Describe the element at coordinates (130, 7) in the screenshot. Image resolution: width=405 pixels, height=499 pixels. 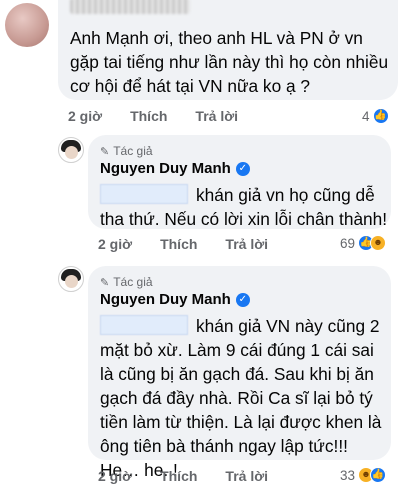
I see `blurred-commenter-name` at that location.